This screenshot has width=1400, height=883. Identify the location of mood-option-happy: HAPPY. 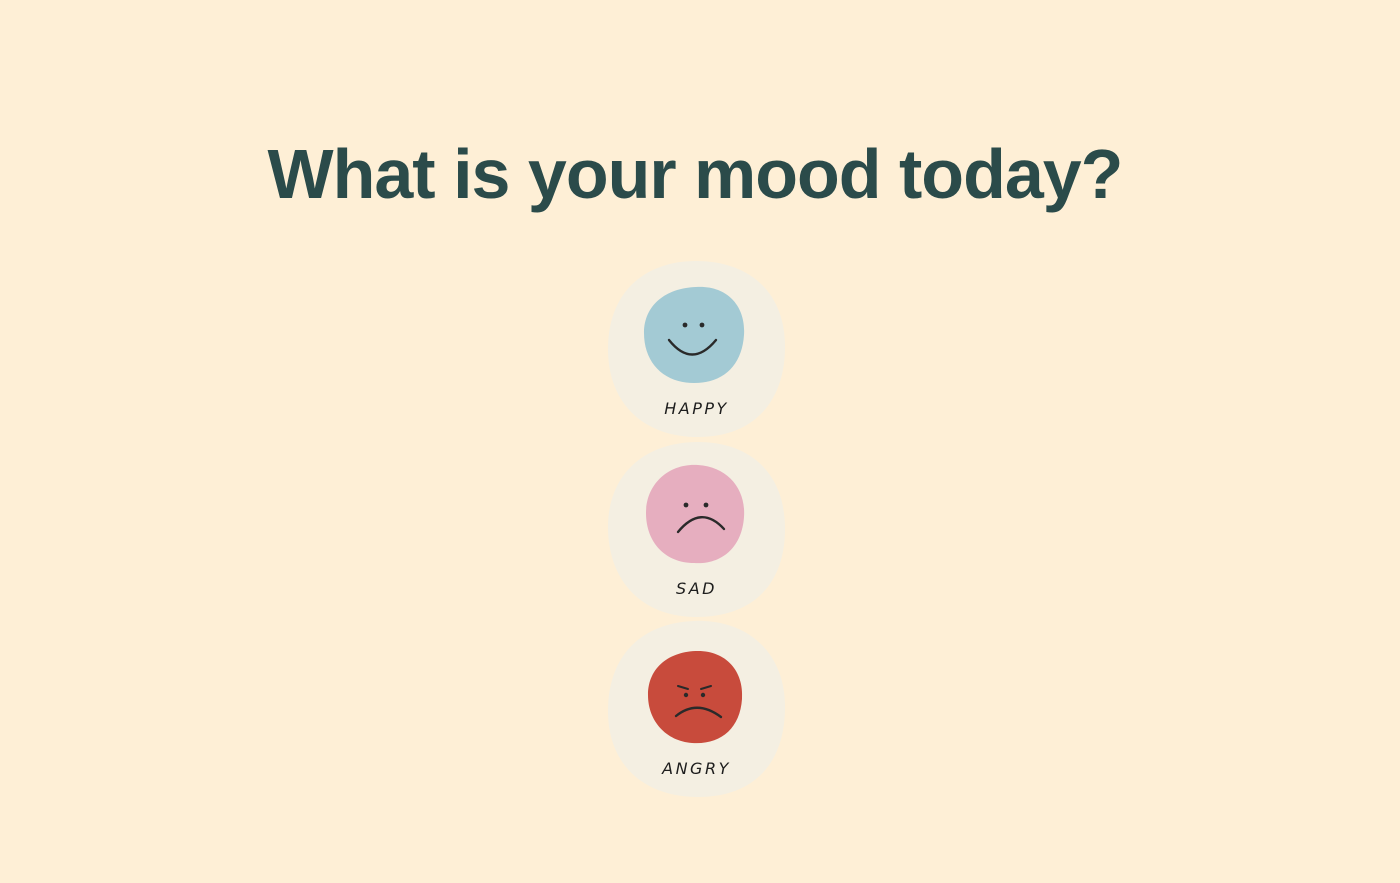
(696, 349).